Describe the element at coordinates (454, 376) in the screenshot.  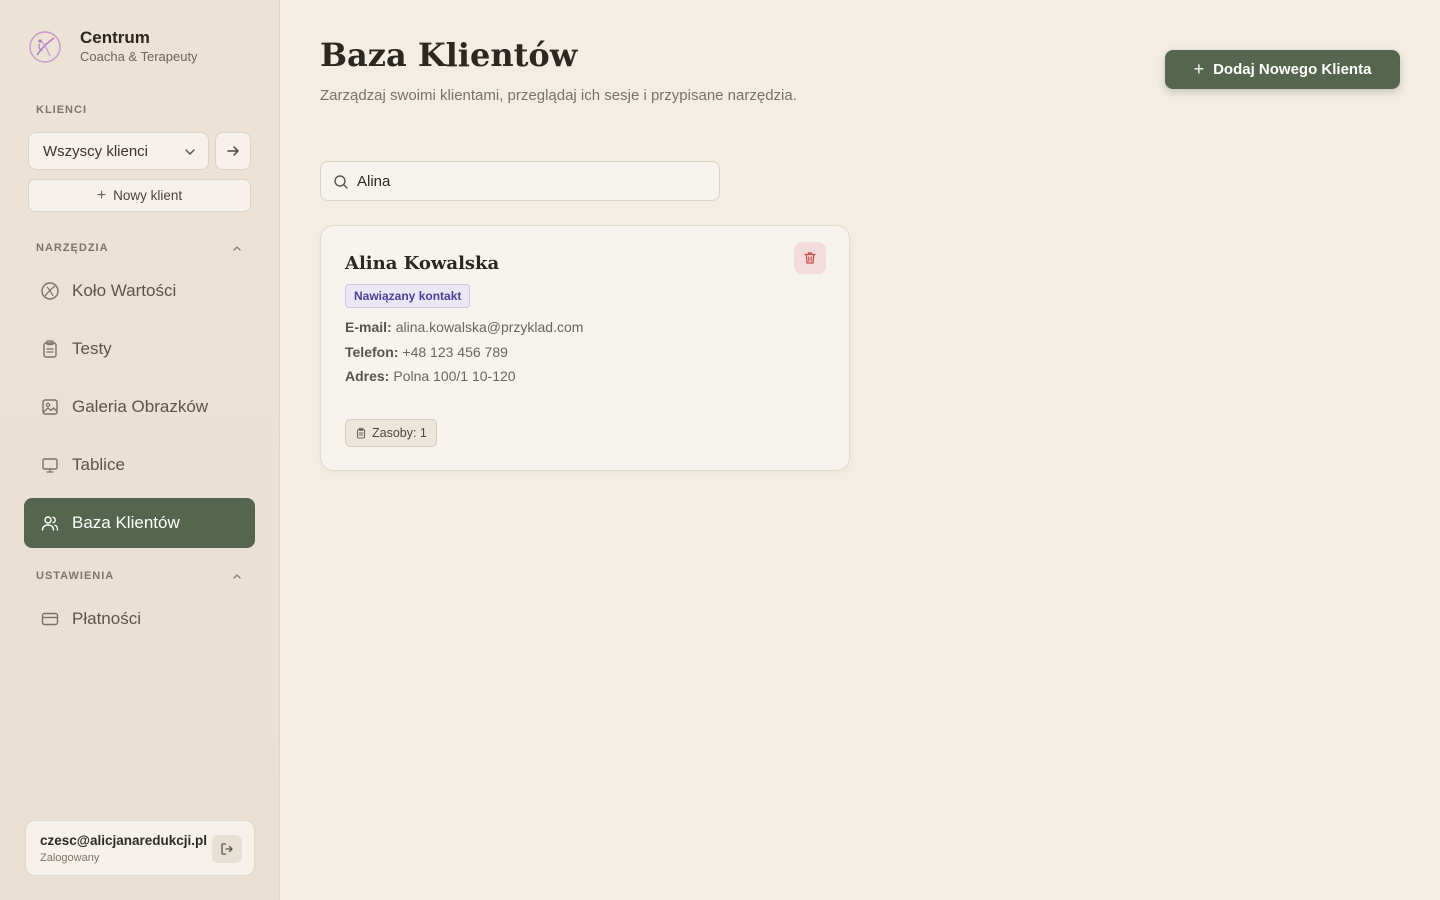
I see `client-address: Polna 100/1 10-120` at that location.